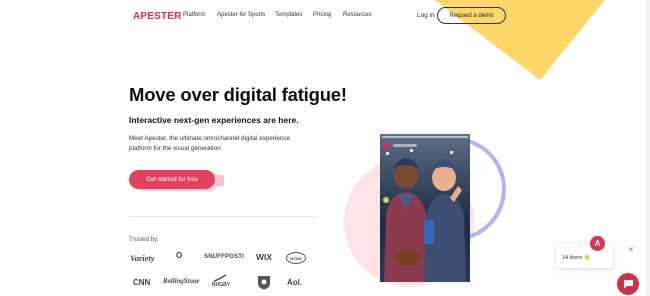 Image resolution: width=650 pixels, height=296 pixels. I want to click on phone-preview, so click(425, 208).